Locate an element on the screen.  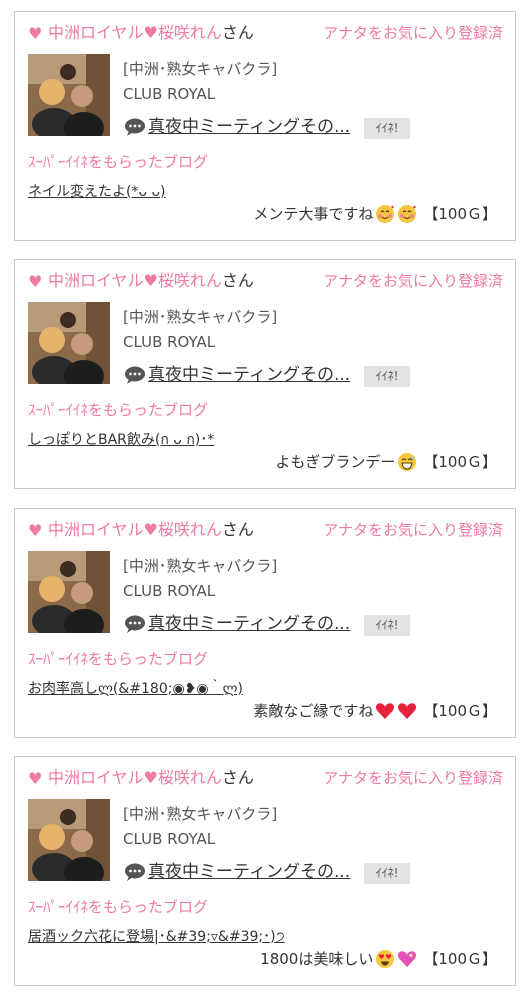
grinning-sweat-emoji is located at coordinates (407, 462).